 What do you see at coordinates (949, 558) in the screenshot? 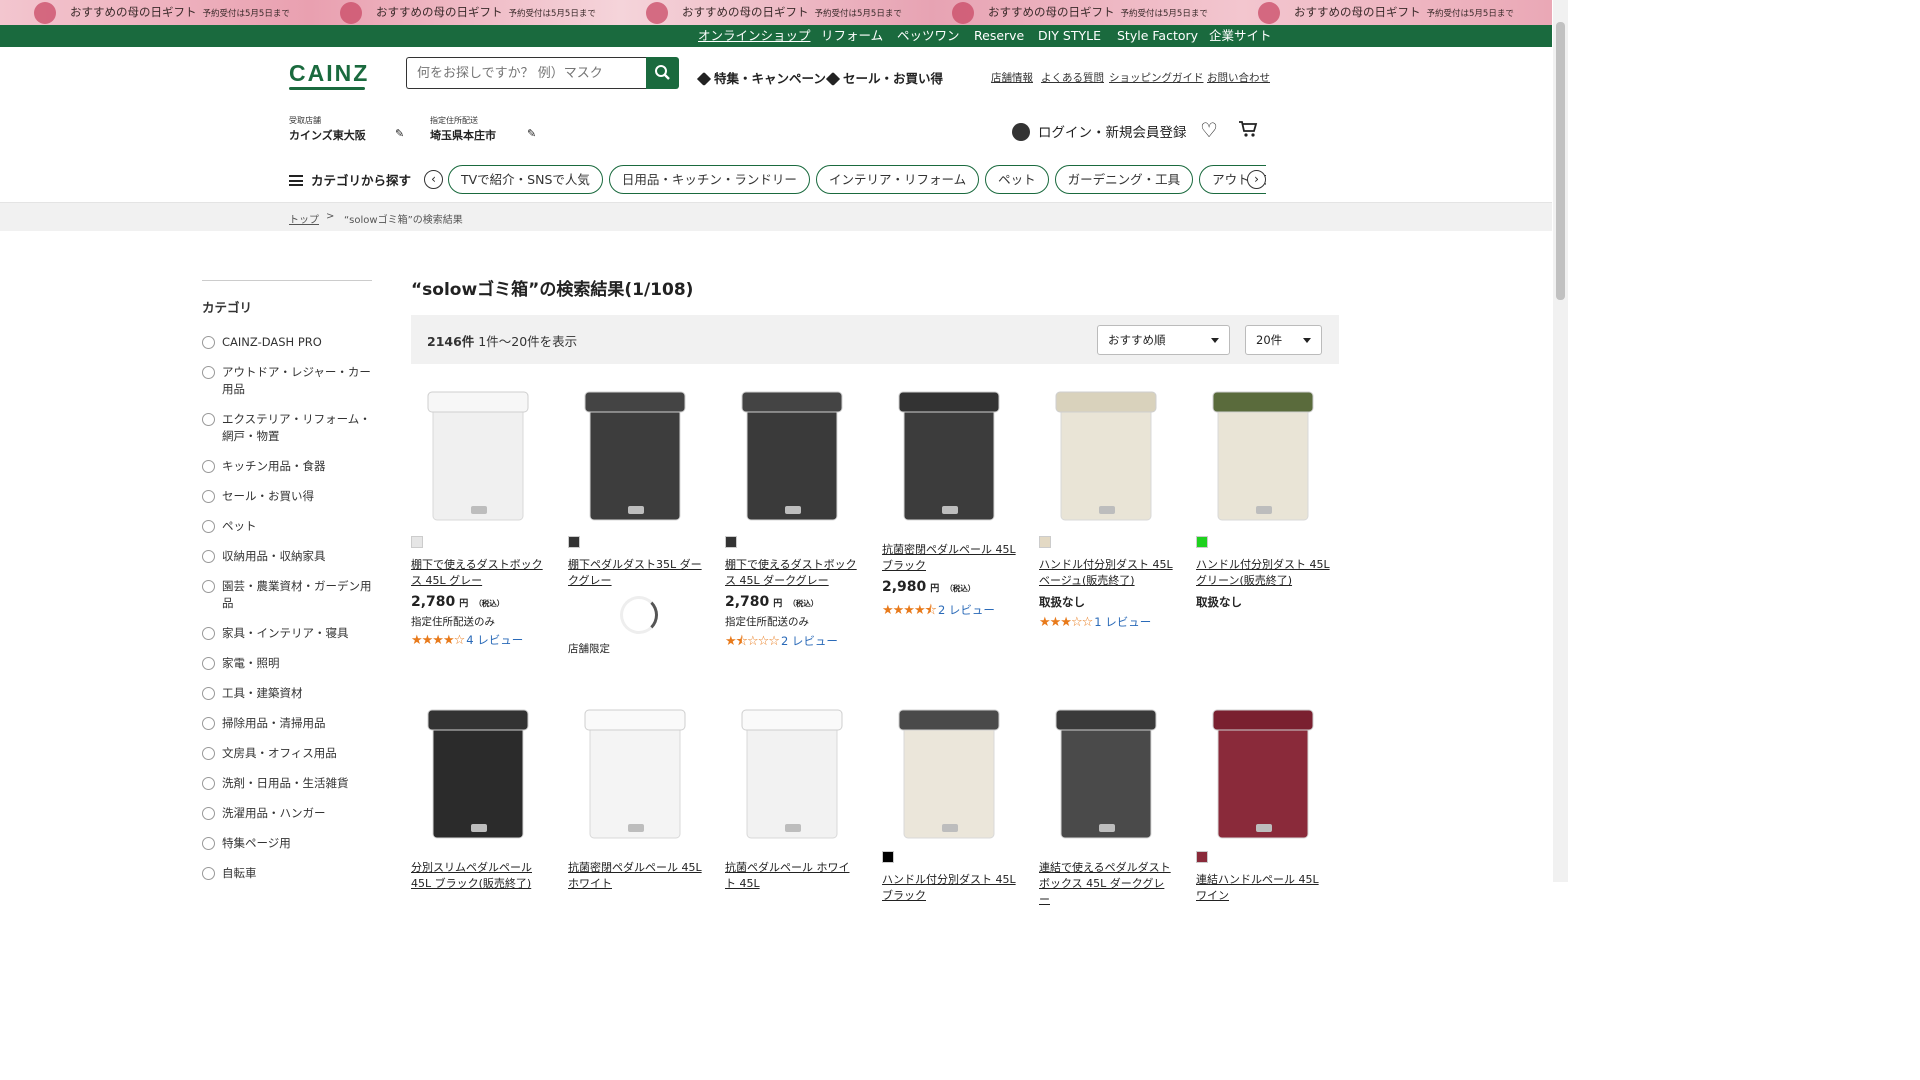
I see `product-name: 抗菌密閉ペダルペール 45L ブラック` at bounding box center [949, 558].